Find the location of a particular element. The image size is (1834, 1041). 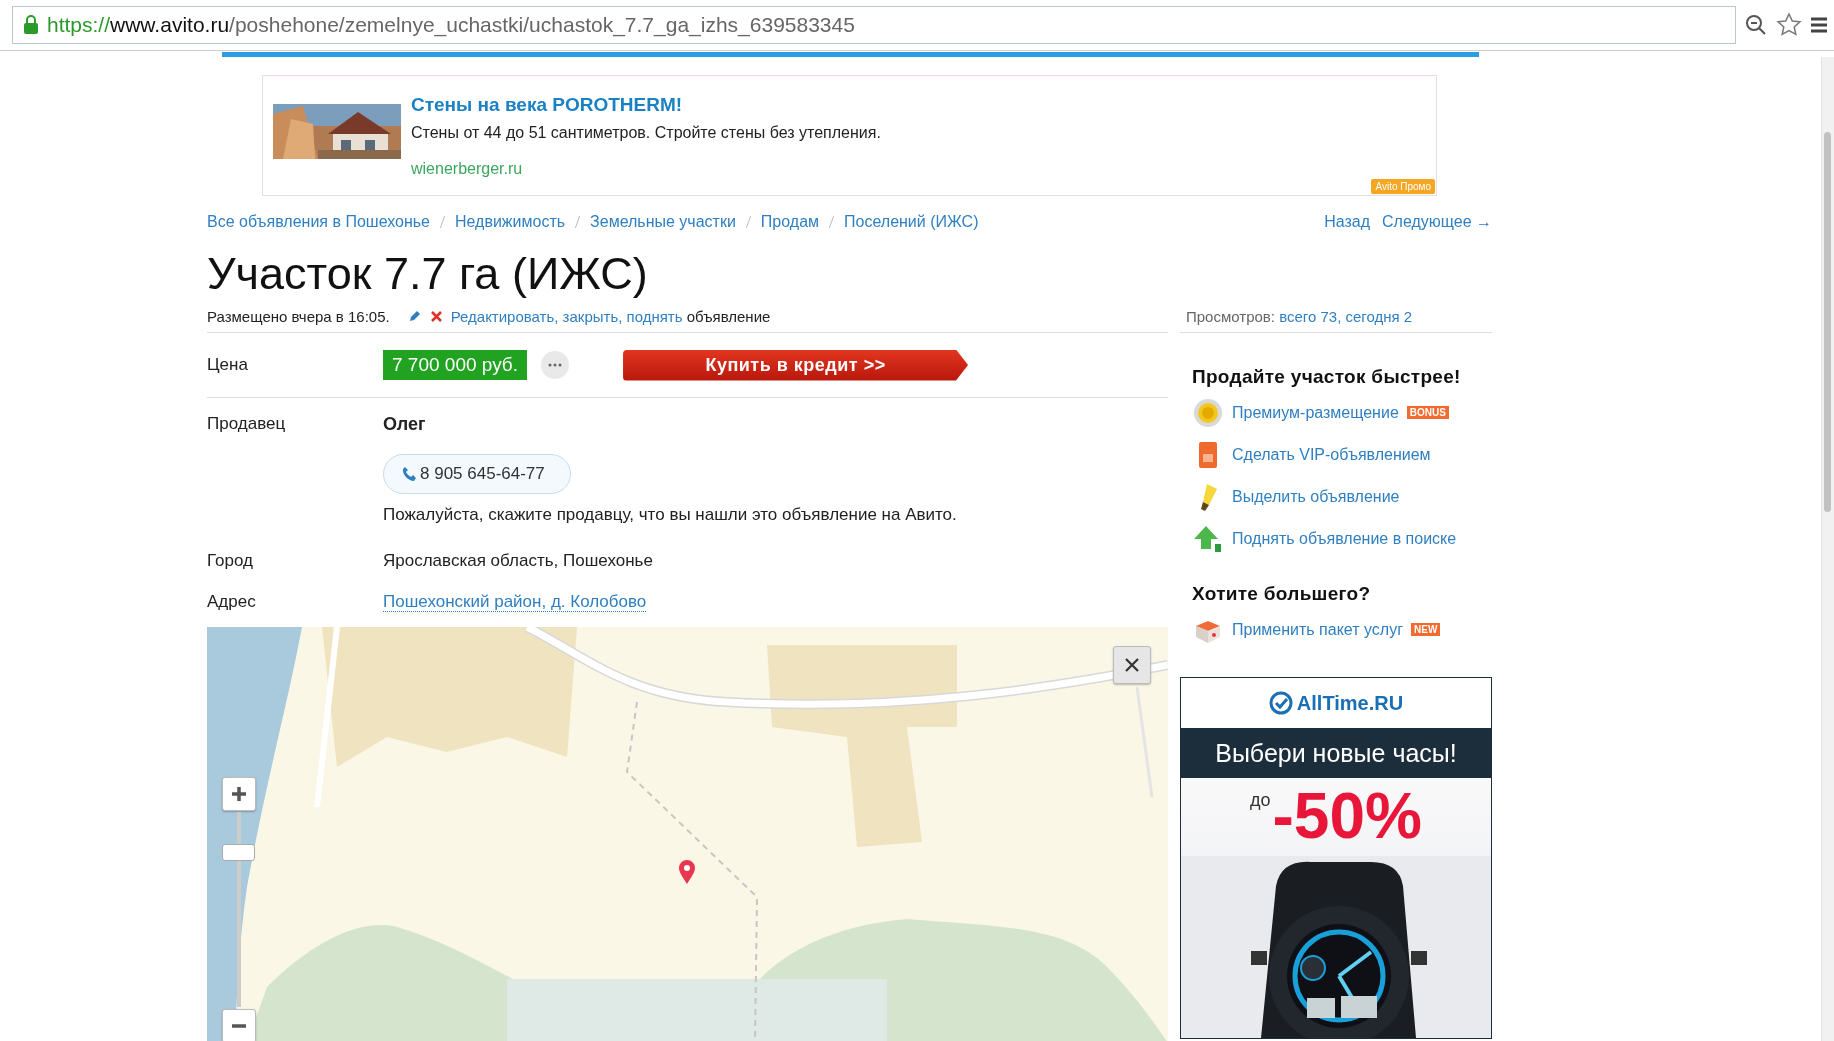

listing-title: Участок 7.7 га (ИЖС) is located at coordinates (428, 274).